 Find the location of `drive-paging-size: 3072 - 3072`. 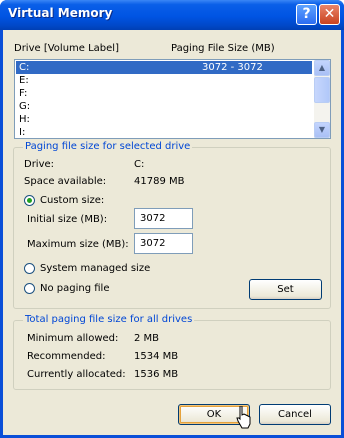

drive-paging-size: 3072 - 3072 is located at coordinates (232, 67).